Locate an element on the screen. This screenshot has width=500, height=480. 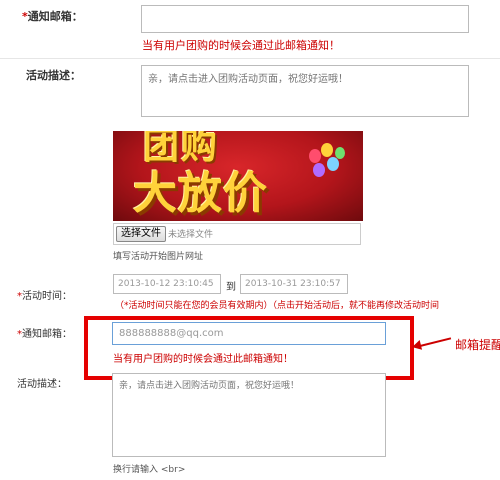
file-status-text: 未选择文件 is located at coordinates (191, 235).